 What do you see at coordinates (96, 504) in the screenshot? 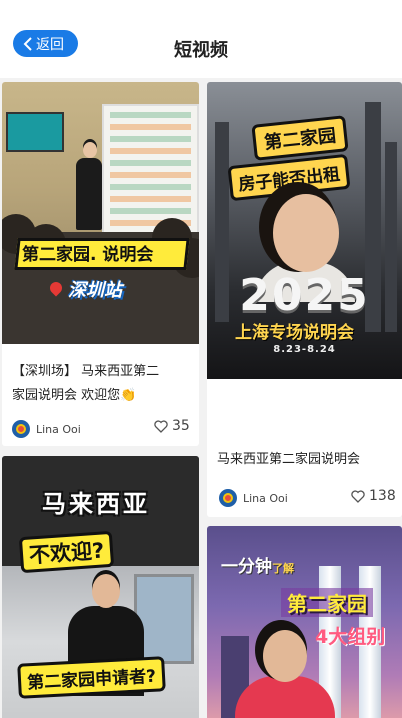
I see `thumbnail-title: 马来西亚` at bounding box center [96, 504].